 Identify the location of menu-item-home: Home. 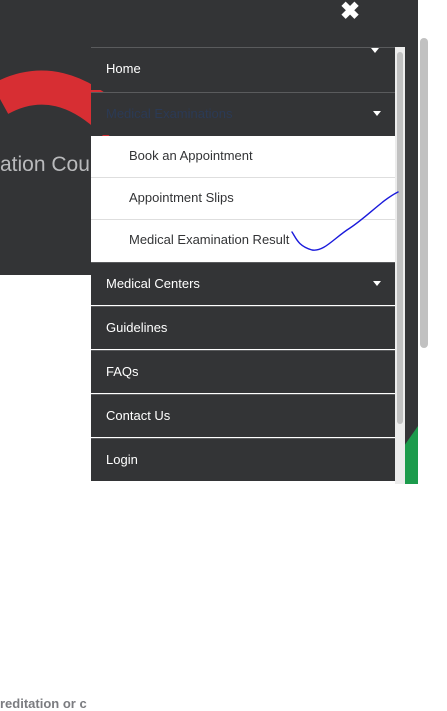
(243, 68).